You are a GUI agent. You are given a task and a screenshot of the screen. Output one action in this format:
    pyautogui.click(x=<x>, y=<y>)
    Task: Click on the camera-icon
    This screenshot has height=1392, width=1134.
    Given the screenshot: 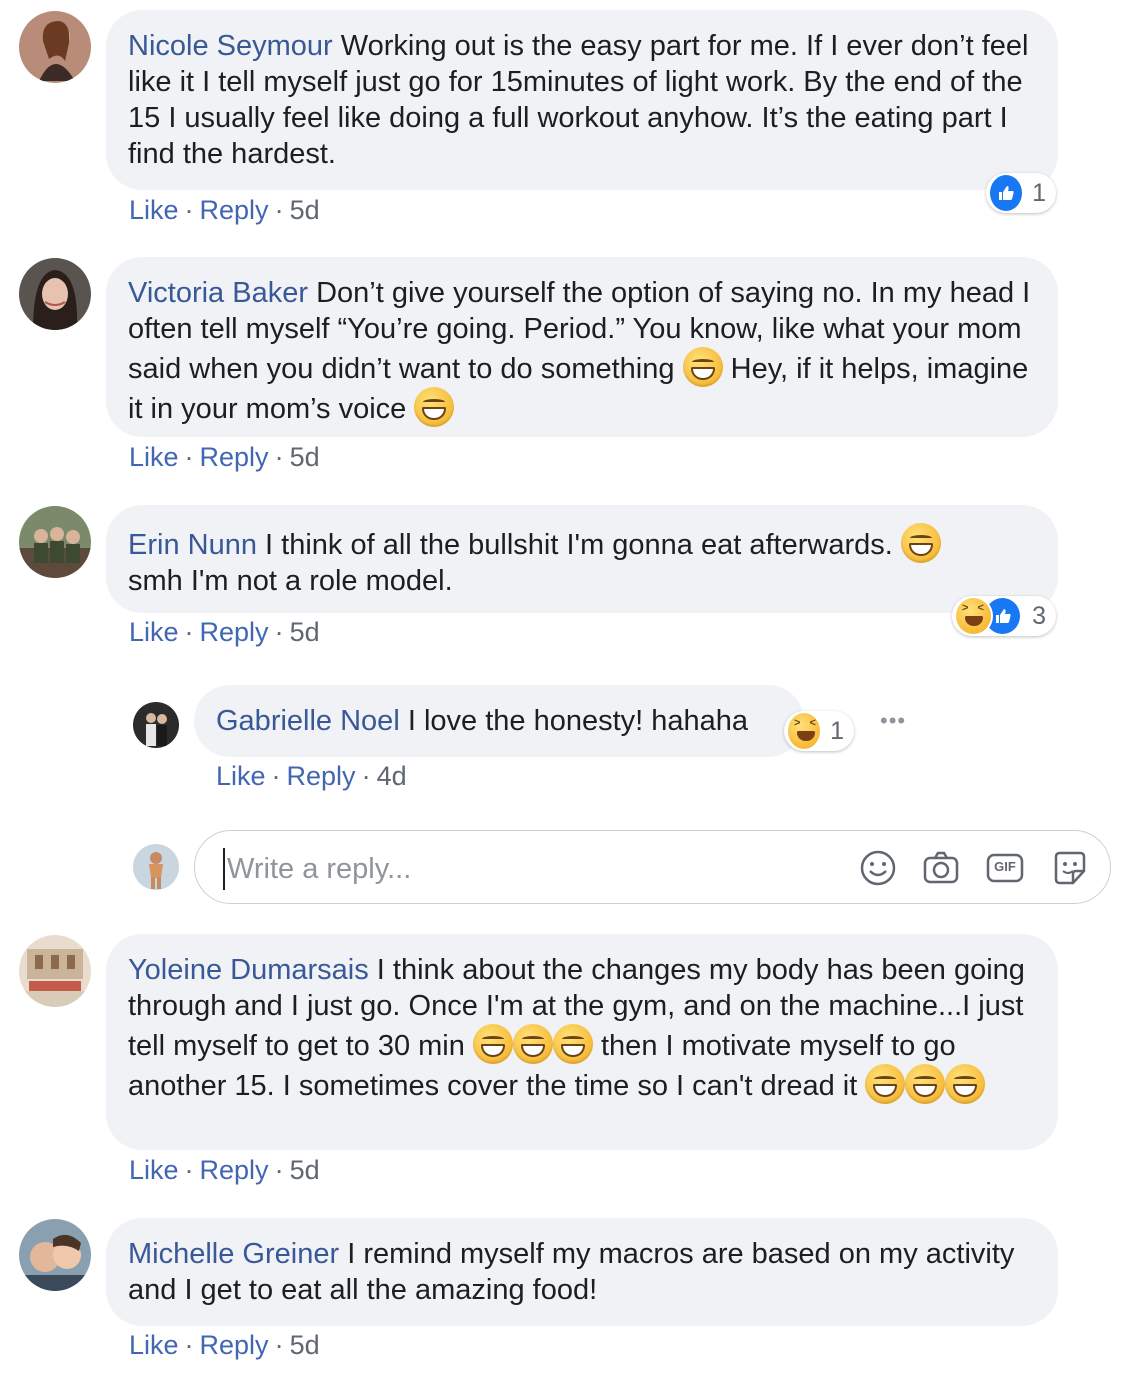 What is the action you would take?
    pyautogui.click(x=941, y=868)
    